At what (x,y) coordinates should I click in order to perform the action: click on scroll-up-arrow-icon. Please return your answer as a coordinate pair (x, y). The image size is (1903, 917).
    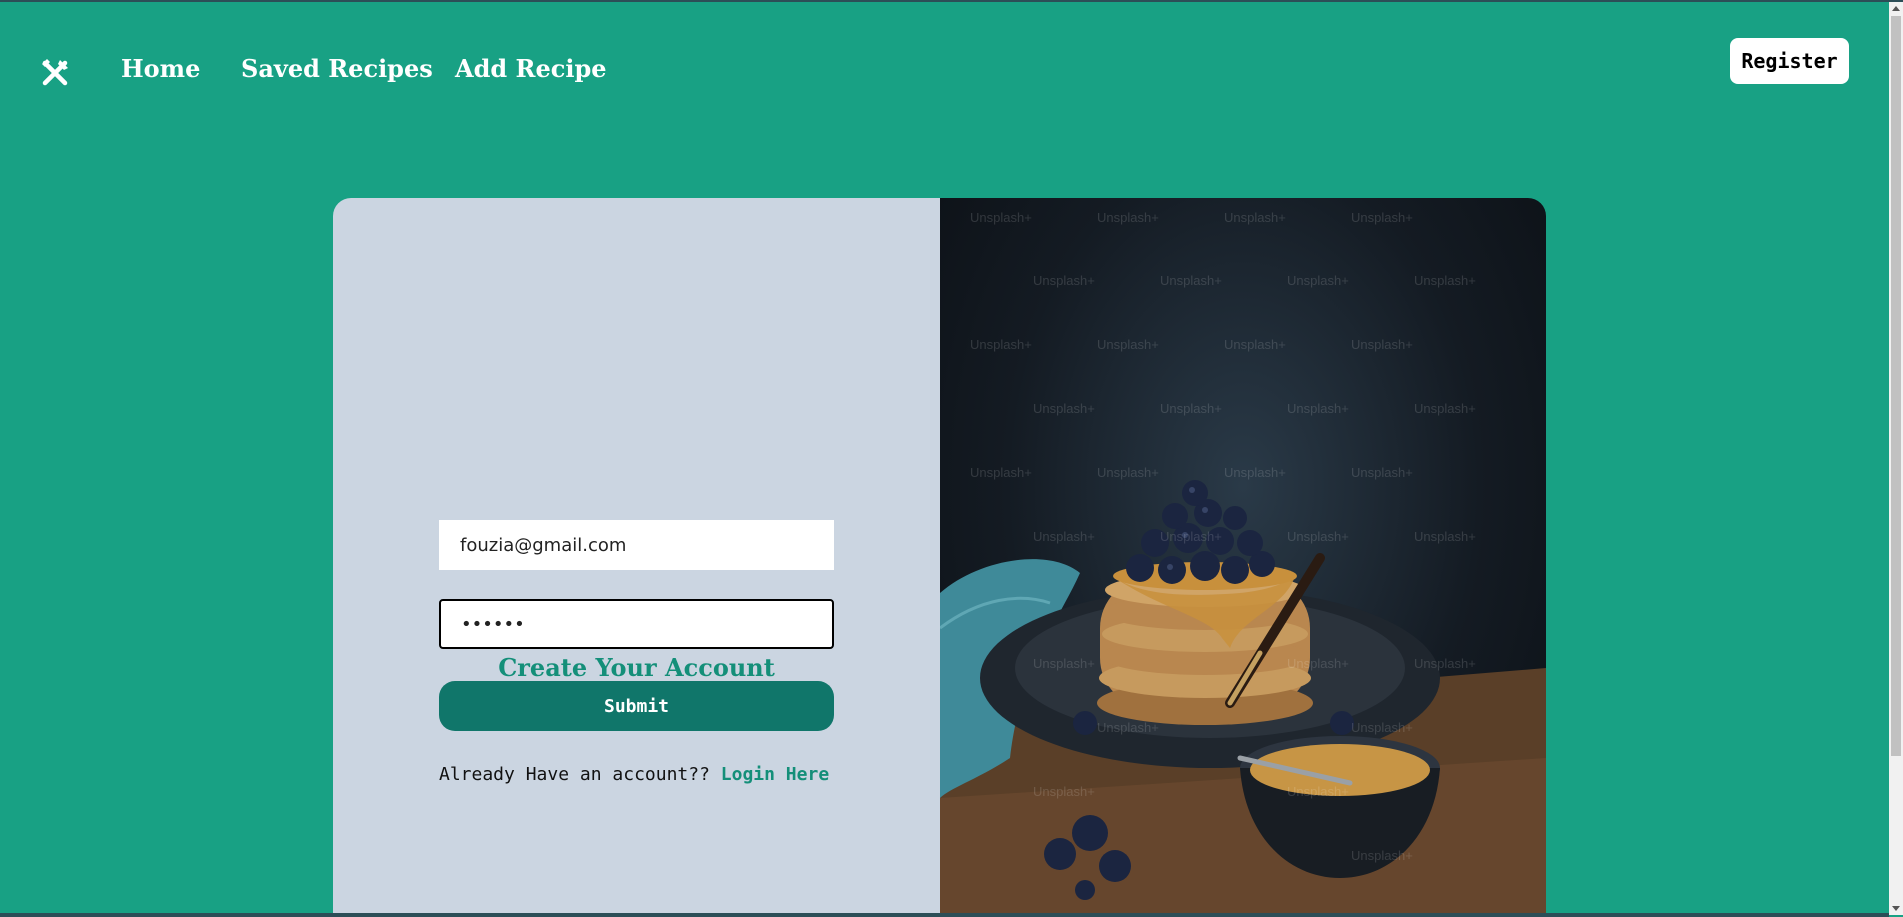
    Looking at the image, I should click on (1896, 8).